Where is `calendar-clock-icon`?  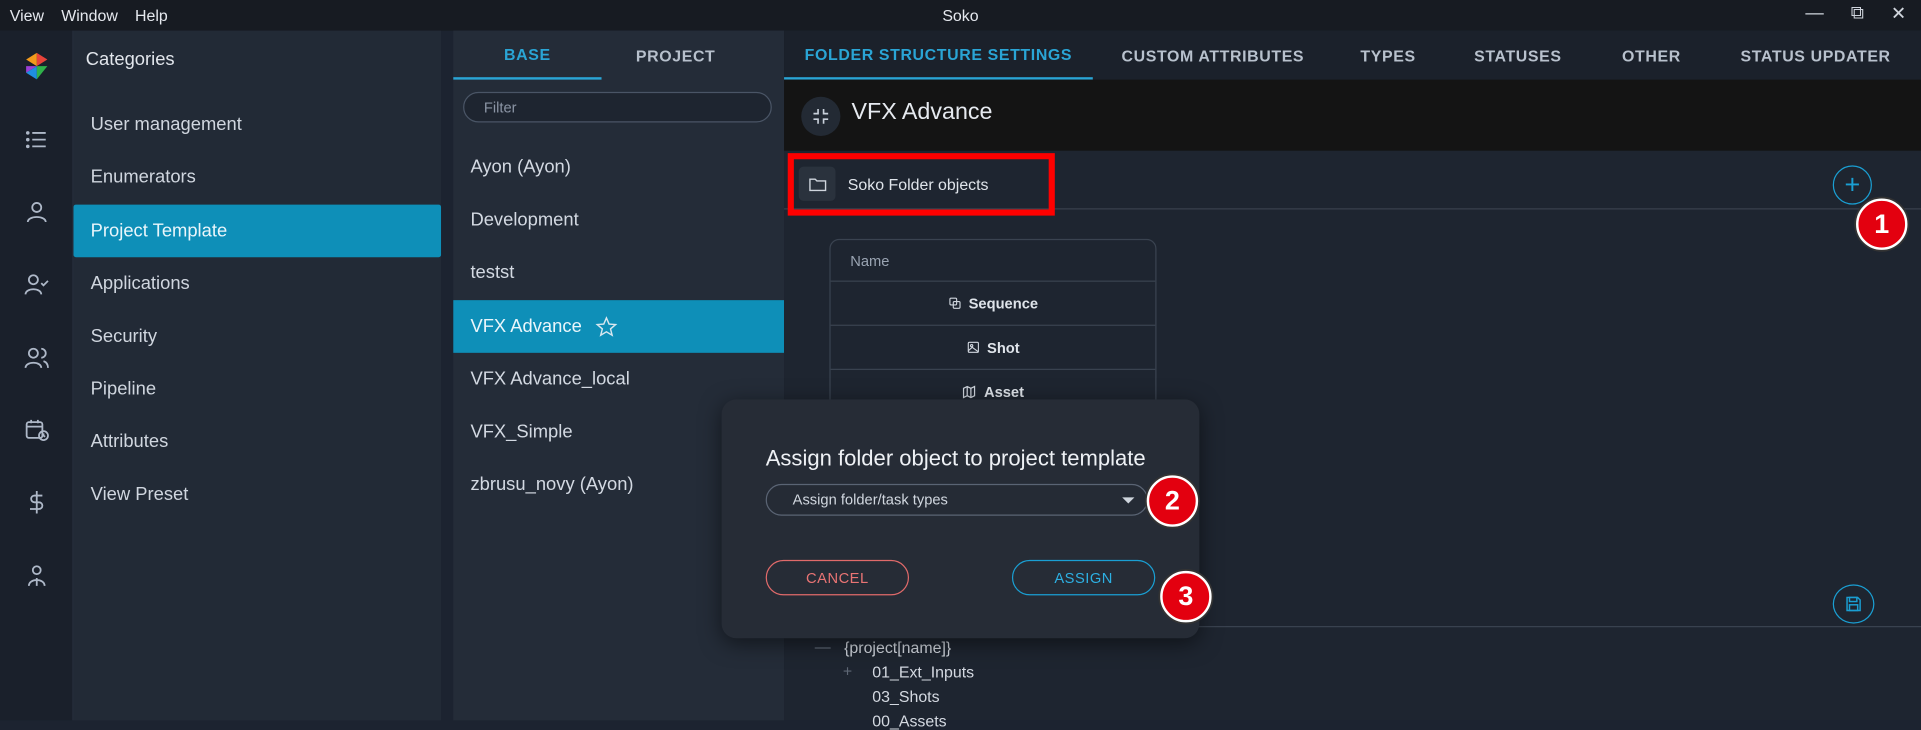
calendar-clock-icon is located at coordinates (36, 430).